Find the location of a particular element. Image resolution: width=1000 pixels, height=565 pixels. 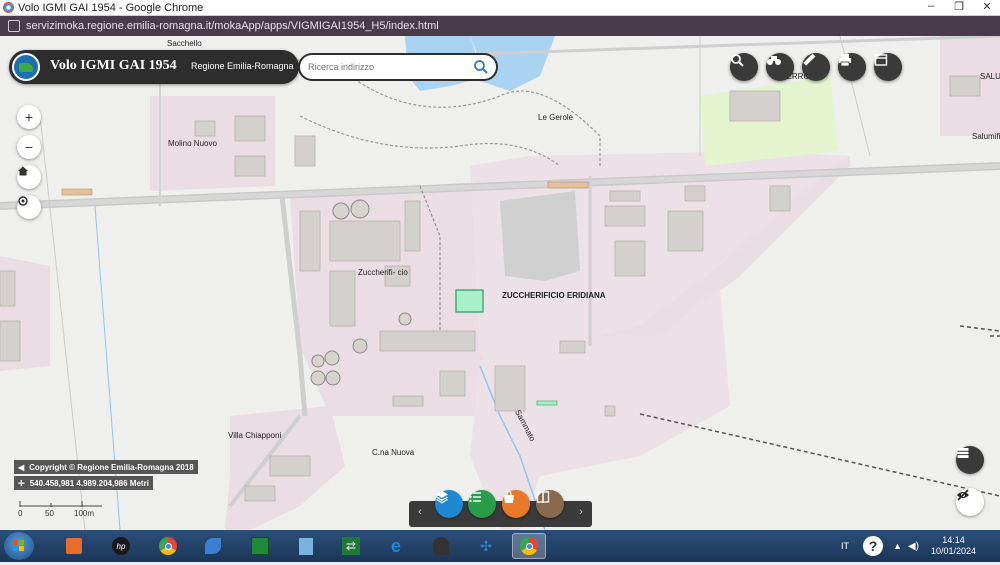

taskbar-chrome-active is located at coordinates (529, 546).